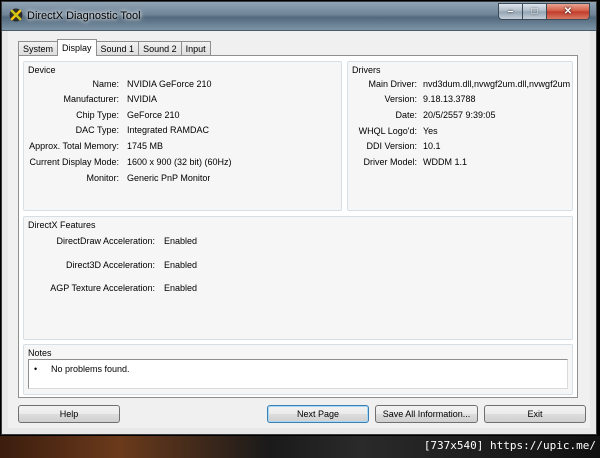 Image resolution: width=600 pixels, height=458 pixels. I want to click on maximize-button: □, so click(535, 11).